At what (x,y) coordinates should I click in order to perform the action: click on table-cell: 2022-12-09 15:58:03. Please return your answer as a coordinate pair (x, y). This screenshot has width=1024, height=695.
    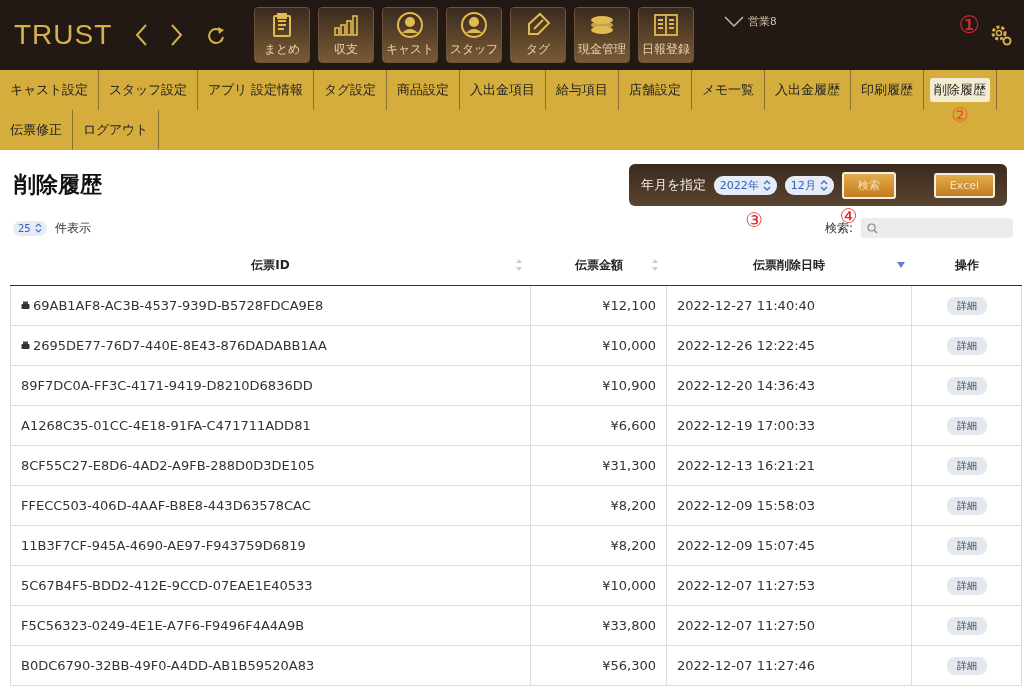
    Looking at the image, I should click on (746, 505).